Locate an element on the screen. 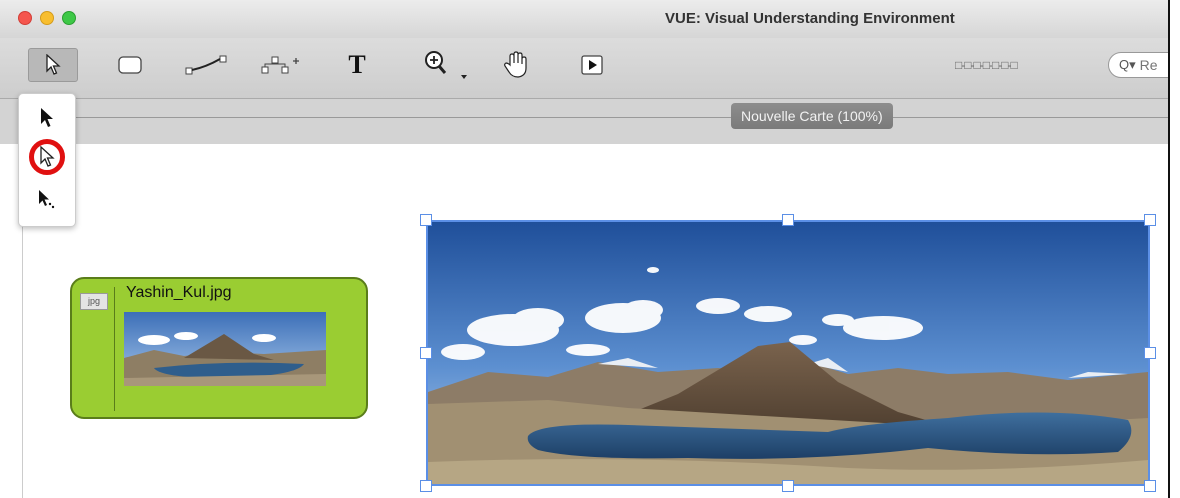 This screenshot has height=498, width=1180. node-tool-button is located at coordinates (130, 65).